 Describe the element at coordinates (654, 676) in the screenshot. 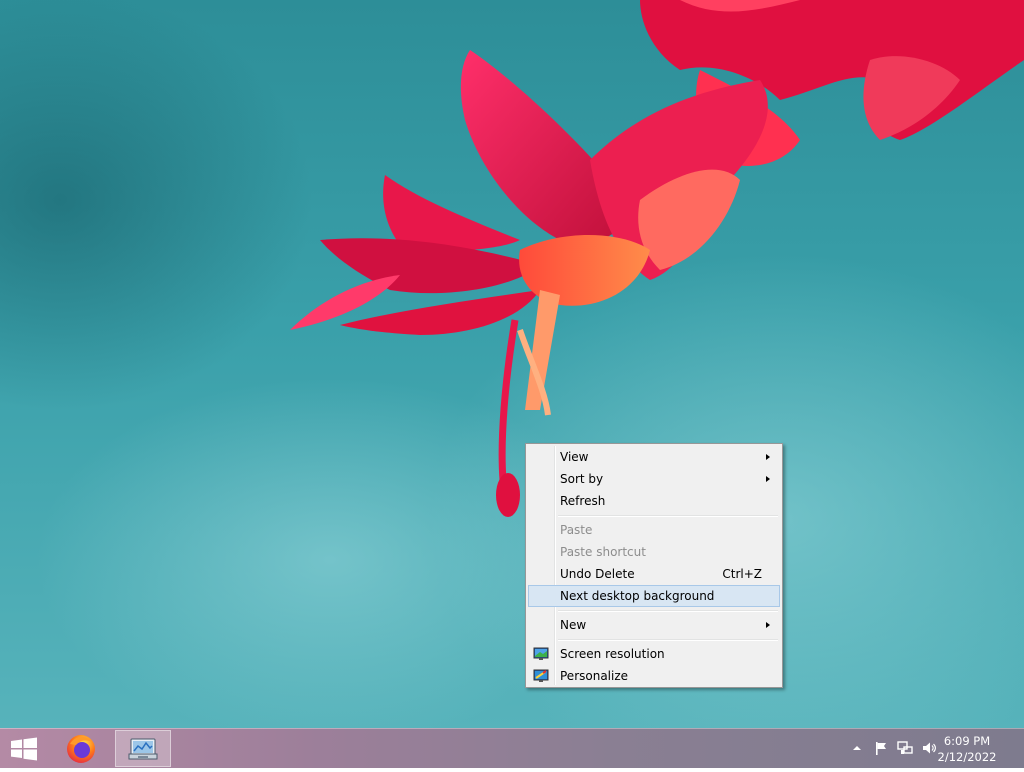

I see `menu-item-personalize: Personalize` at that location.